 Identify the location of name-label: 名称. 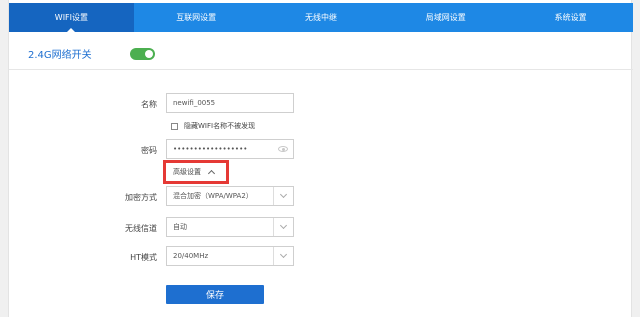
(149, 104).